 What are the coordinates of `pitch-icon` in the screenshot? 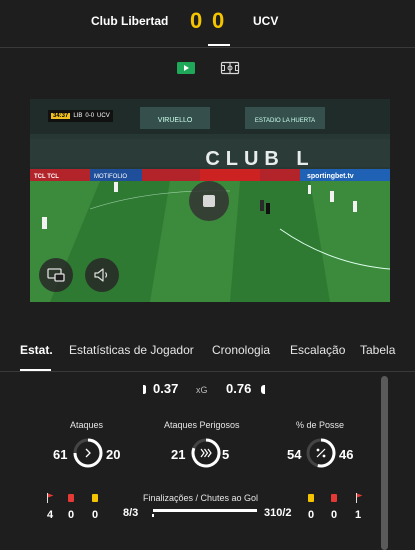 It's located at (230, 68).